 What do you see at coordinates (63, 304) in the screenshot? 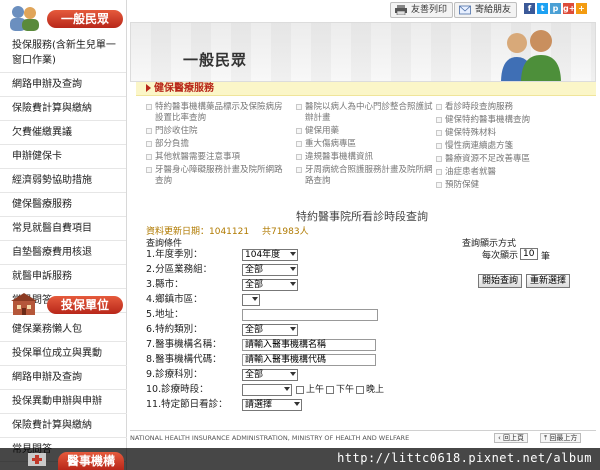
I see `sidebar-header-employer: 投保單位` at bounding box center [63, 304].